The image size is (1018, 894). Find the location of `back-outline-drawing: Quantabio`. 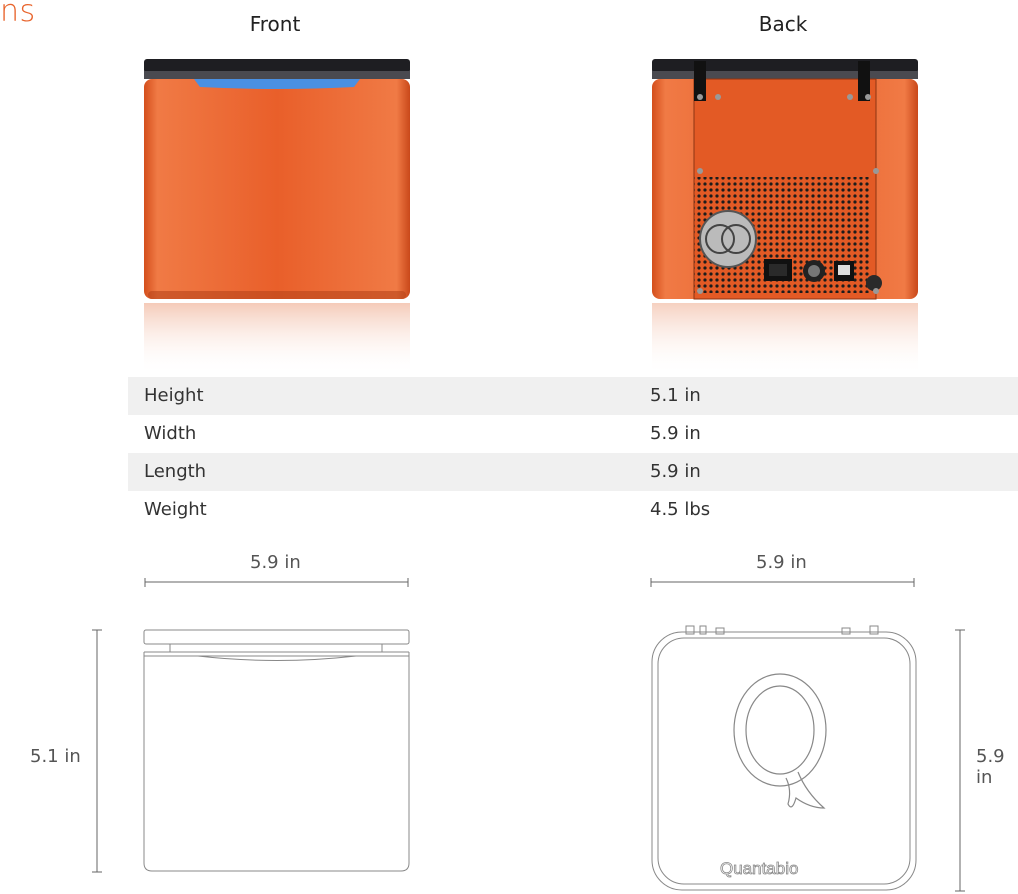

back-outline-drawing: Quantabio is located at coordinates (784, 758).